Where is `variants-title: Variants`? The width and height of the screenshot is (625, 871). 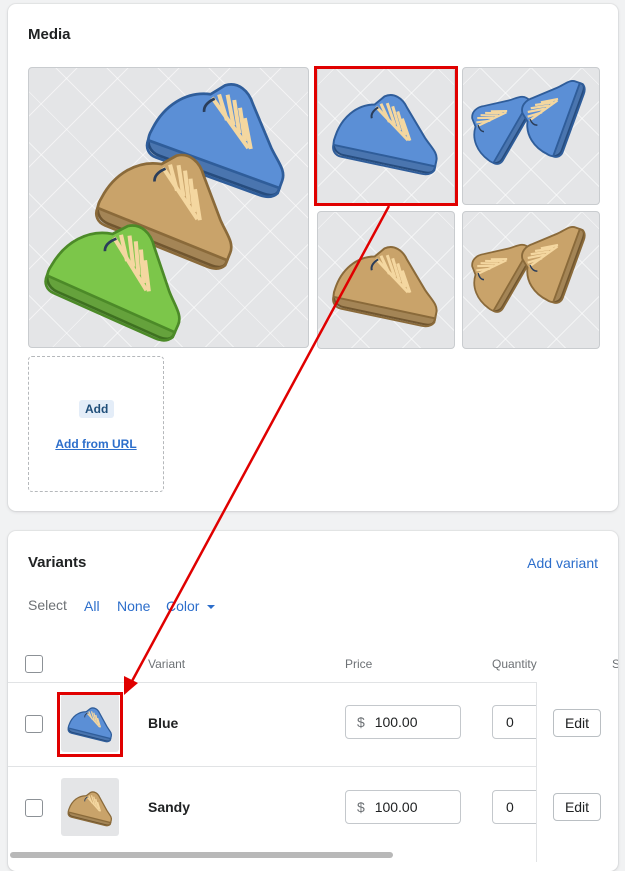
variants-title: Variants is located at coordinates (57, 562).